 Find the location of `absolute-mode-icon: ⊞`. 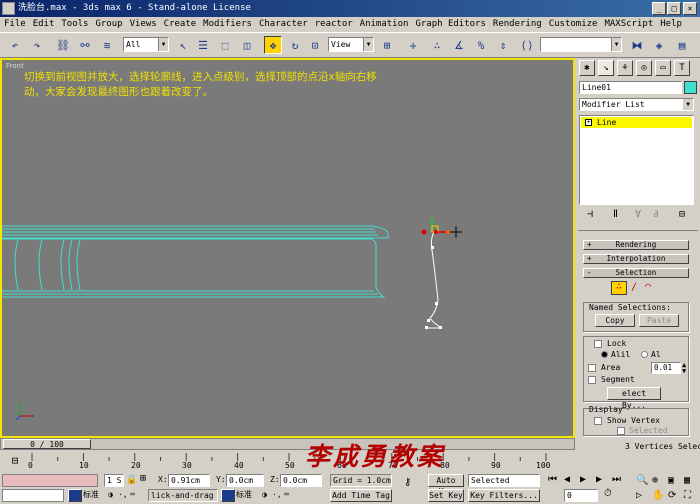

absolute-mode-icon: ⊞ is located at coordinates (143, 479).